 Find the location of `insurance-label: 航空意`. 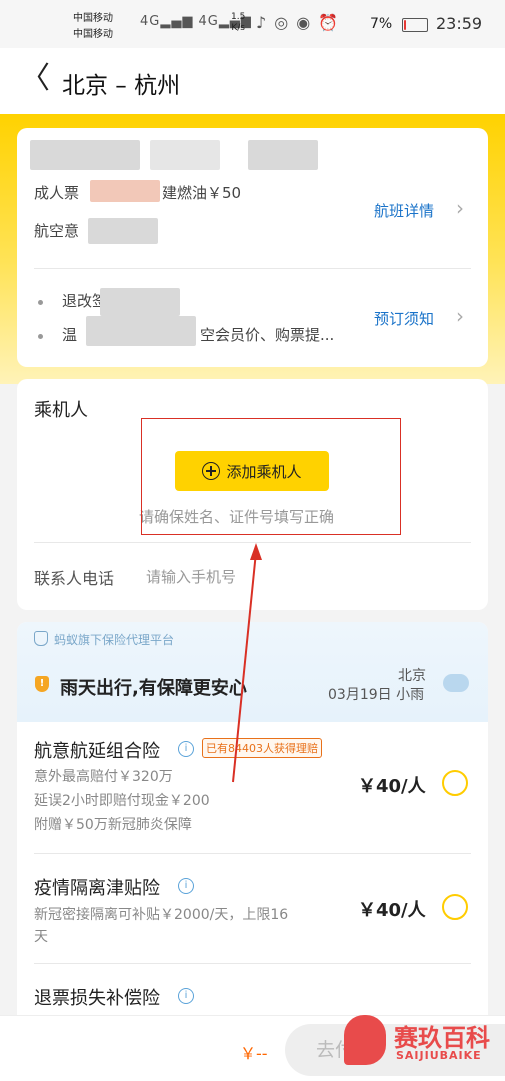

insurance-label: 航空意 is located at coordinates (57, 231).